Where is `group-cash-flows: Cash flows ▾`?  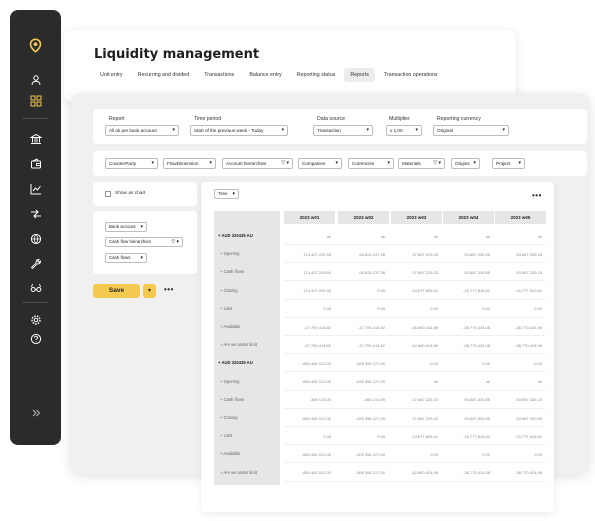 group-cash-flows: Cash flows ▾ is located at coordinates (126, 258).